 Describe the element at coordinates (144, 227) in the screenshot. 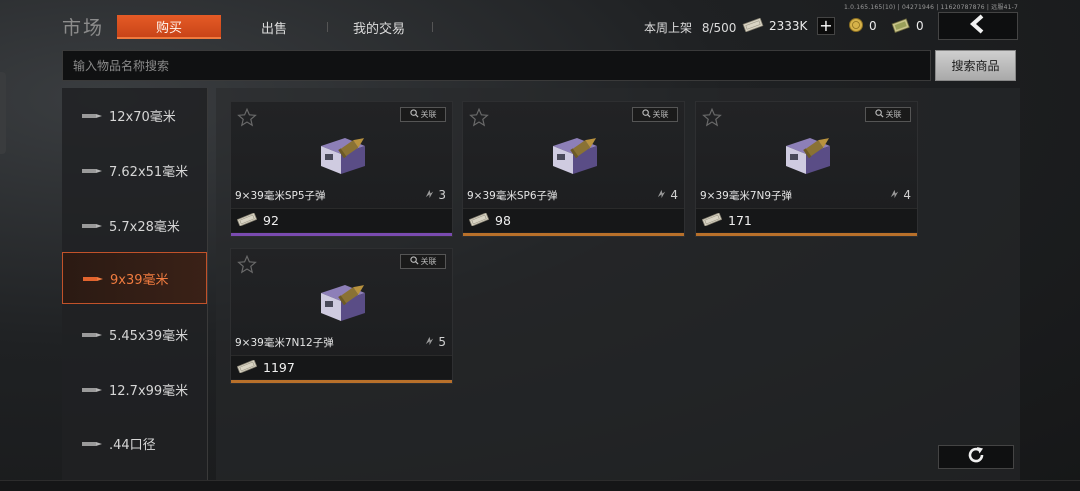

I see `sidebar-item-label: 5.7x28毫米` at that location.